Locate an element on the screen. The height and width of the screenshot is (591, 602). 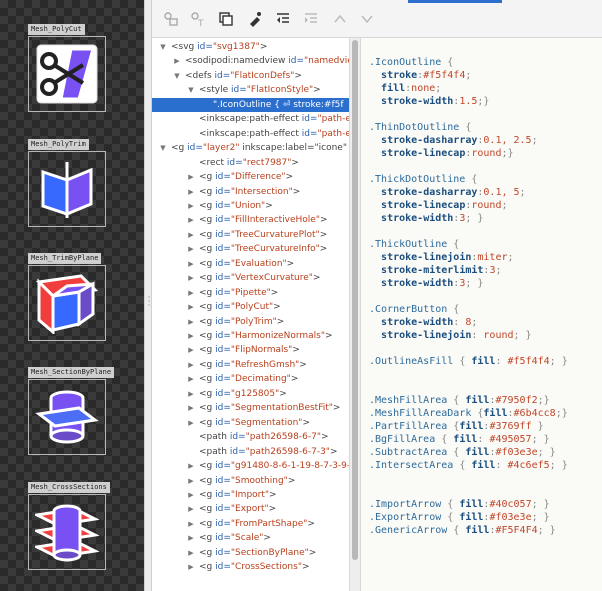
tree-node: ▶ <g id="Intersection"> is located at coordinates (250, 192).